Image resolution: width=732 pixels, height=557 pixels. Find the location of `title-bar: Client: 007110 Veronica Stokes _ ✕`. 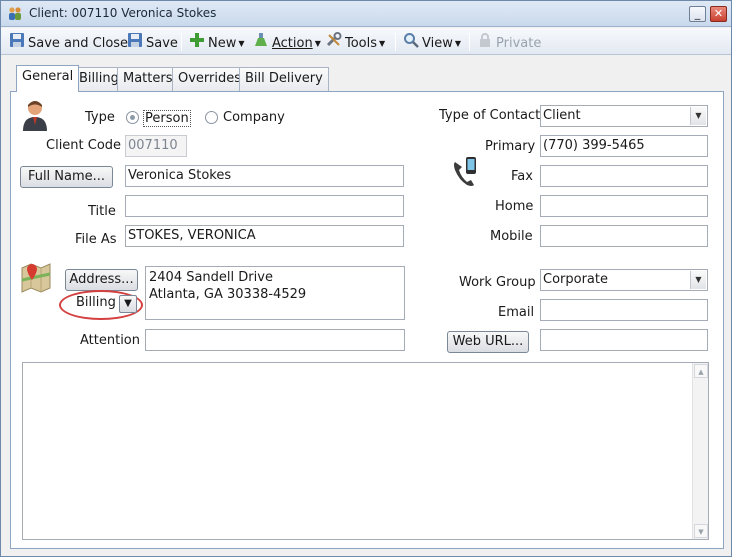

title-bar: Client: 007110 Veronica Stokes _ ✕ is located at coordinates (366, 14).